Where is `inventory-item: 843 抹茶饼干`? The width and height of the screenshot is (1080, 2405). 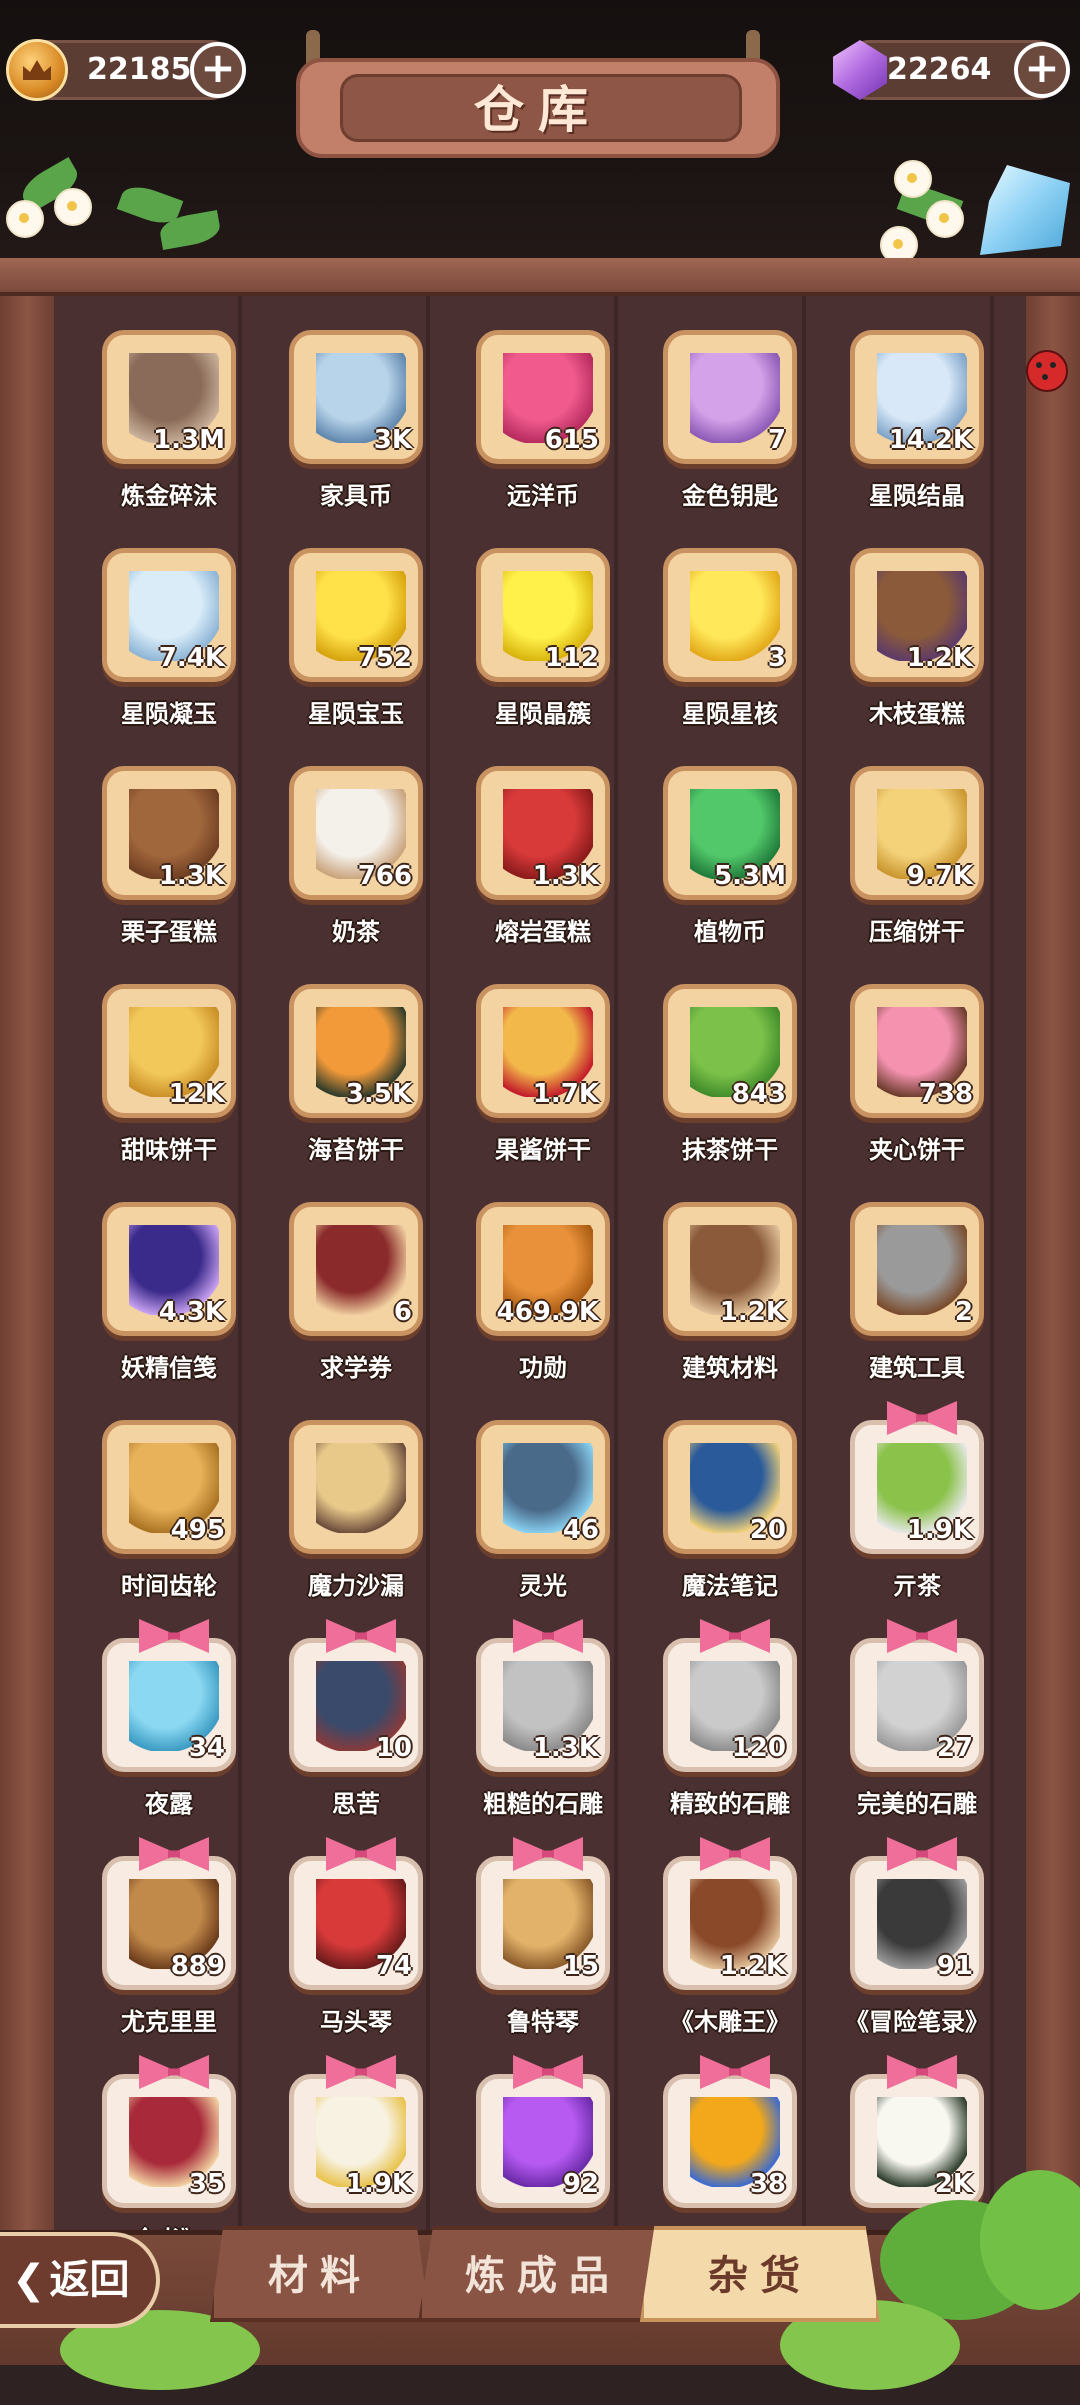
inventory-item: 843 抹茶饼干 is located at coordinates (730, 1079).